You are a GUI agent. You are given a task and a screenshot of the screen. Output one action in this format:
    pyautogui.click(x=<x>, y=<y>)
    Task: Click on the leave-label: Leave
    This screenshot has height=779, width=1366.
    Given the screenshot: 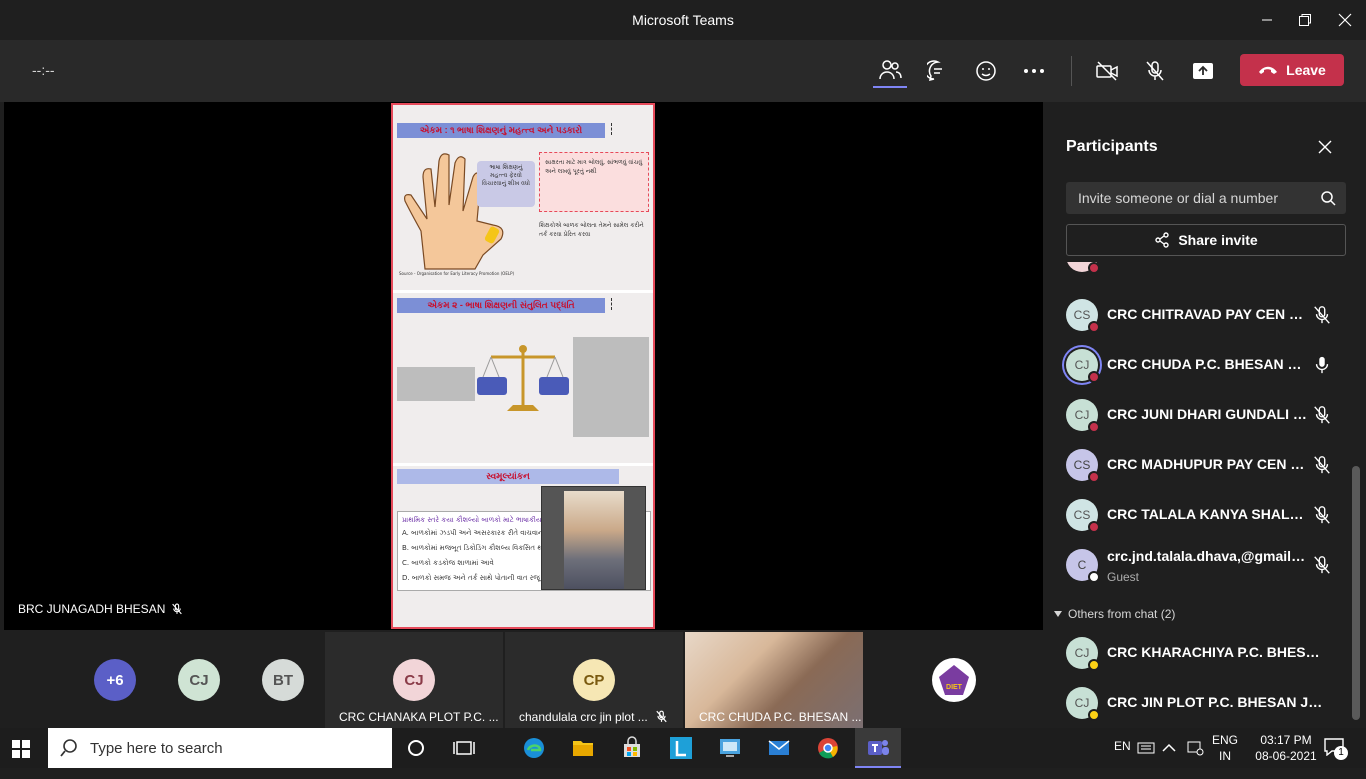 What is the action you would take?
    pyautogui.click(x=1306, y=70)
    